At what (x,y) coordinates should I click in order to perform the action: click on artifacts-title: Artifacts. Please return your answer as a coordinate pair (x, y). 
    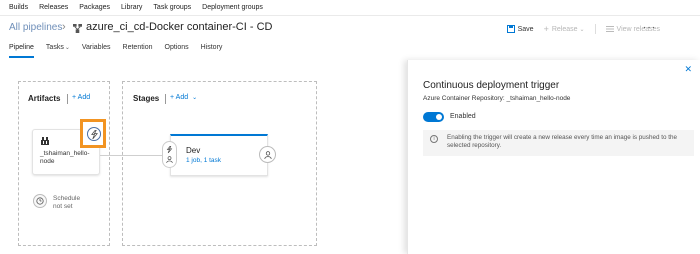
    Looking at the image, I should click on (44, 98).